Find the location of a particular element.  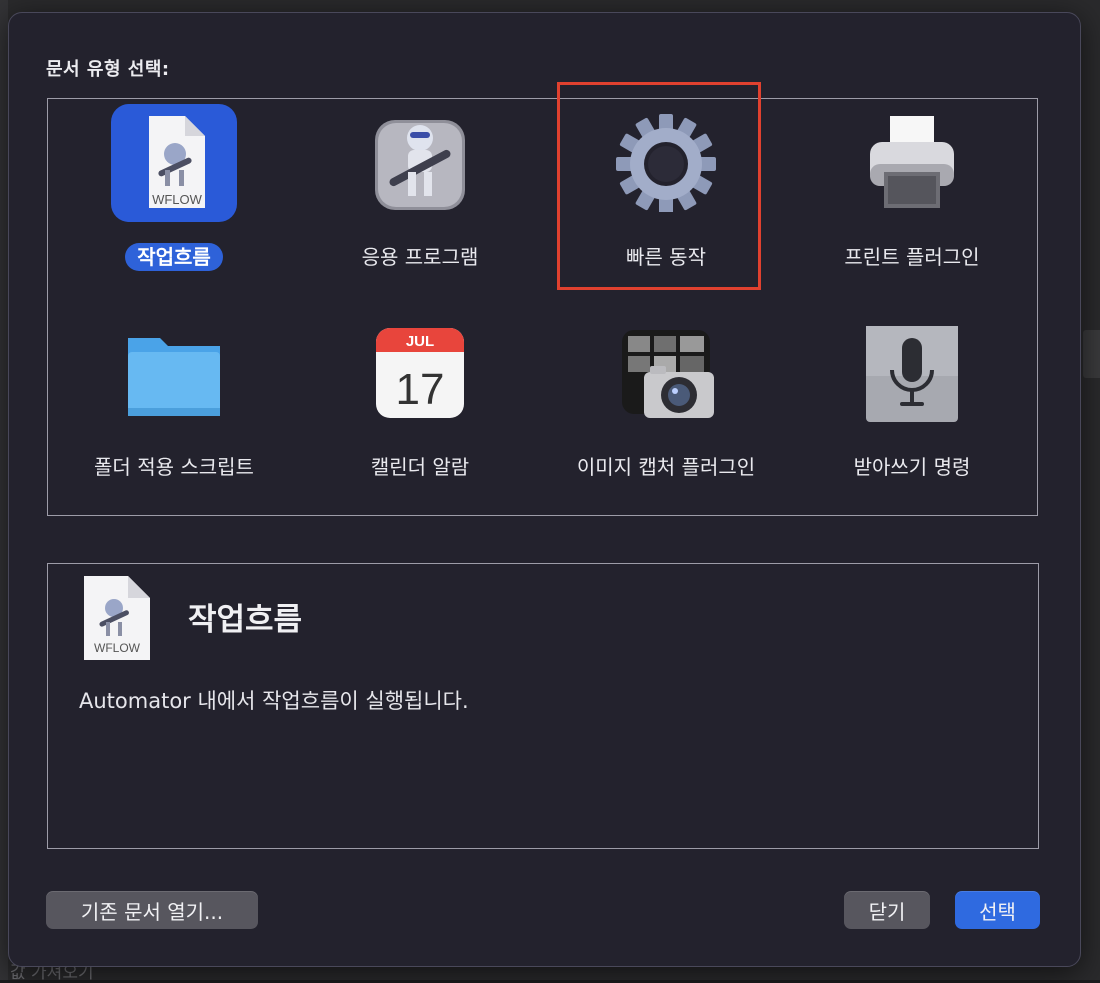

svg-text: JUL is located at coordinates (420, 341).